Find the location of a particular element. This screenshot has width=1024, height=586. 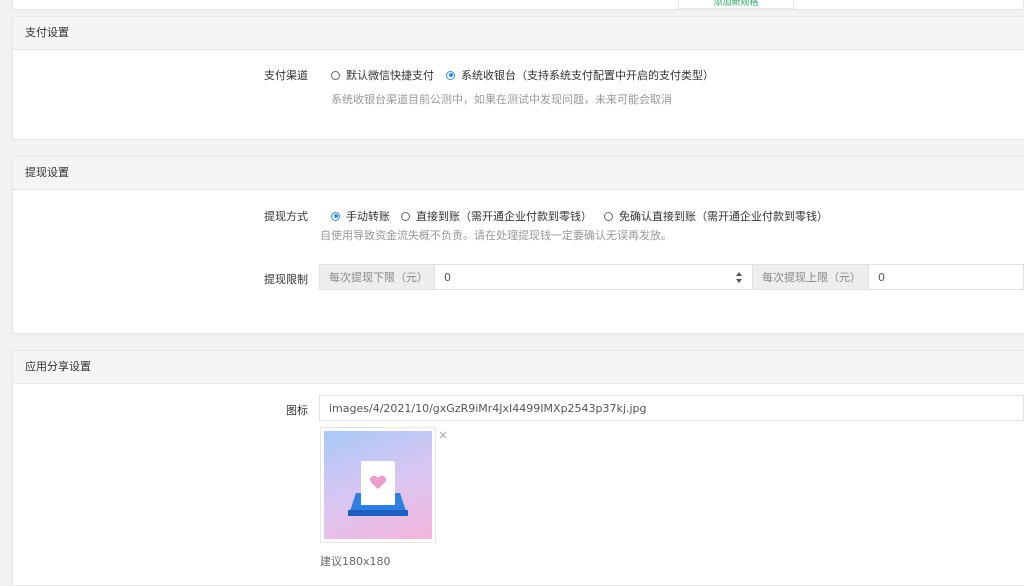

withdraw-option-label: 直接到账（需开通企业付款到零钱） is located at coordinates (504, 216).